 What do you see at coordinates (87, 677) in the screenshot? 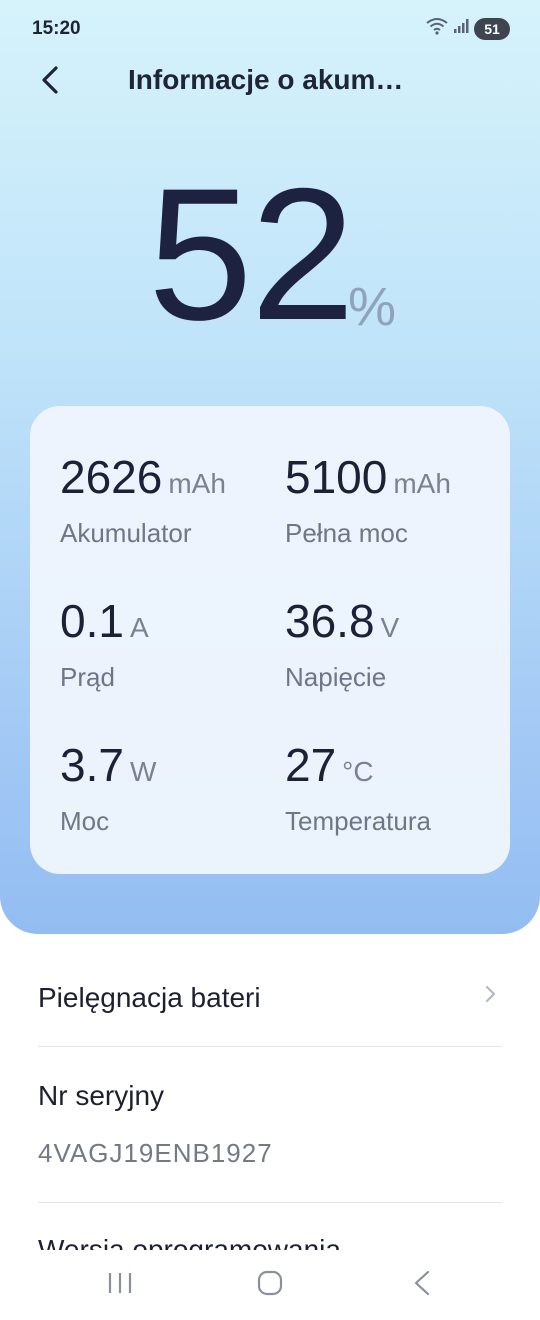
I see `stat-label: Prąd` at bounding box center [87, 677].